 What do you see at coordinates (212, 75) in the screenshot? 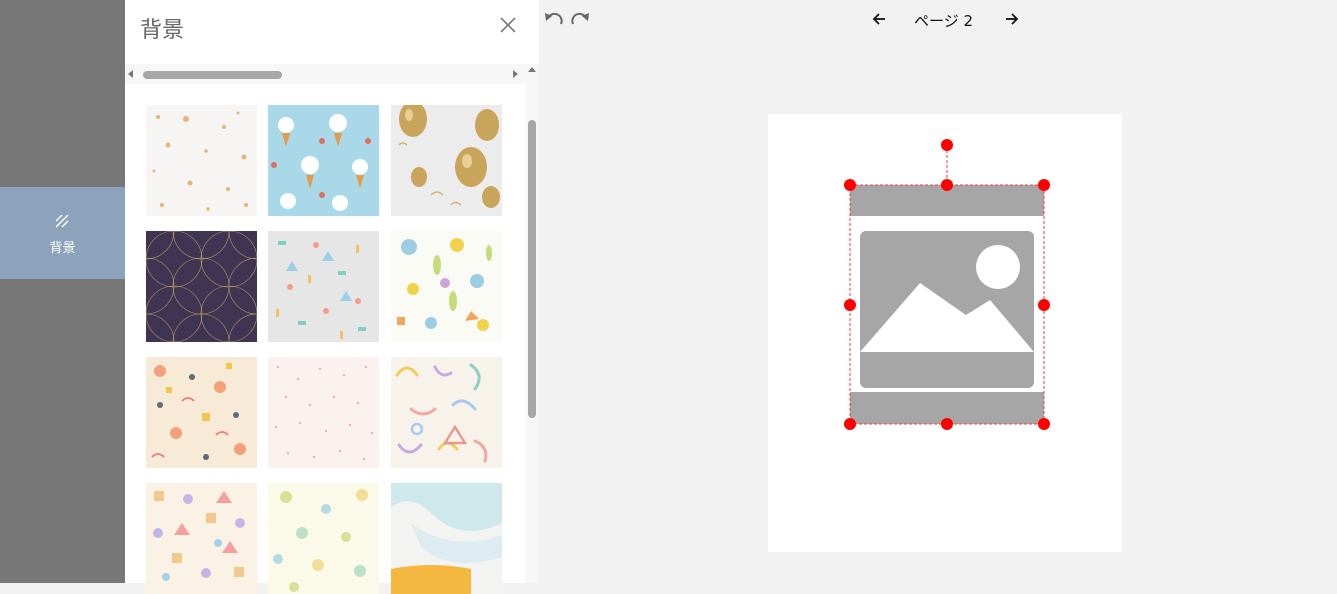
I see `horizontal-scroll-thumb` at bounding box center [212, 75].